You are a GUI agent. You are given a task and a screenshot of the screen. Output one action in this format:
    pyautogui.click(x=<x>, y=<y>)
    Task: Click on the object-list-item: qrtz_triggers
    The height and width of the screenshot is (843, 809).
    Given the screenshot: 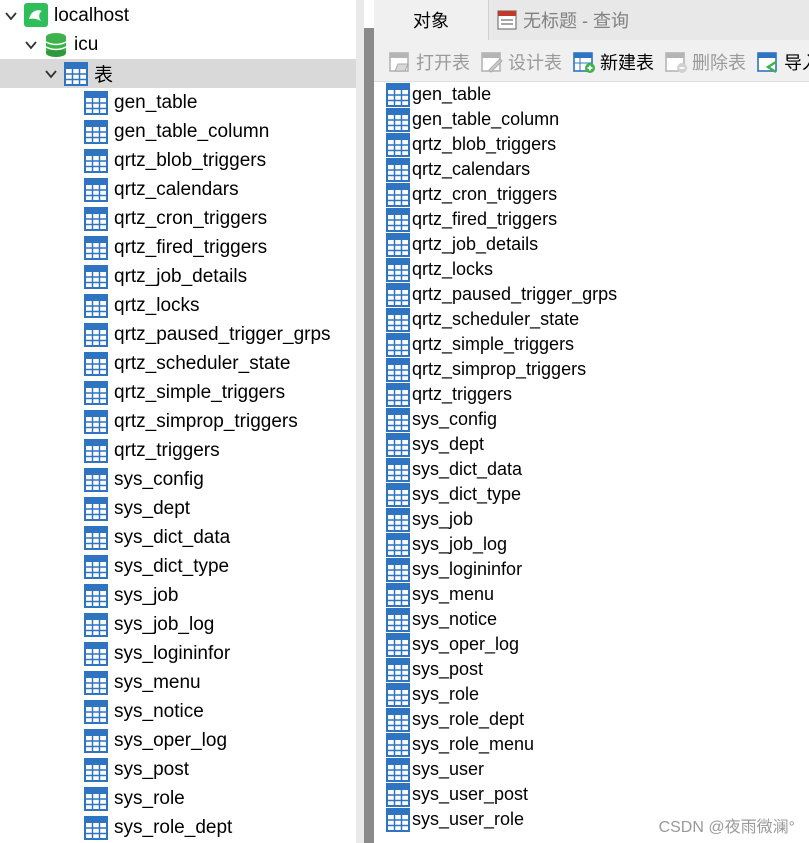 What is the action you would take?
    pyautogui.click(x=449, y=394)
    